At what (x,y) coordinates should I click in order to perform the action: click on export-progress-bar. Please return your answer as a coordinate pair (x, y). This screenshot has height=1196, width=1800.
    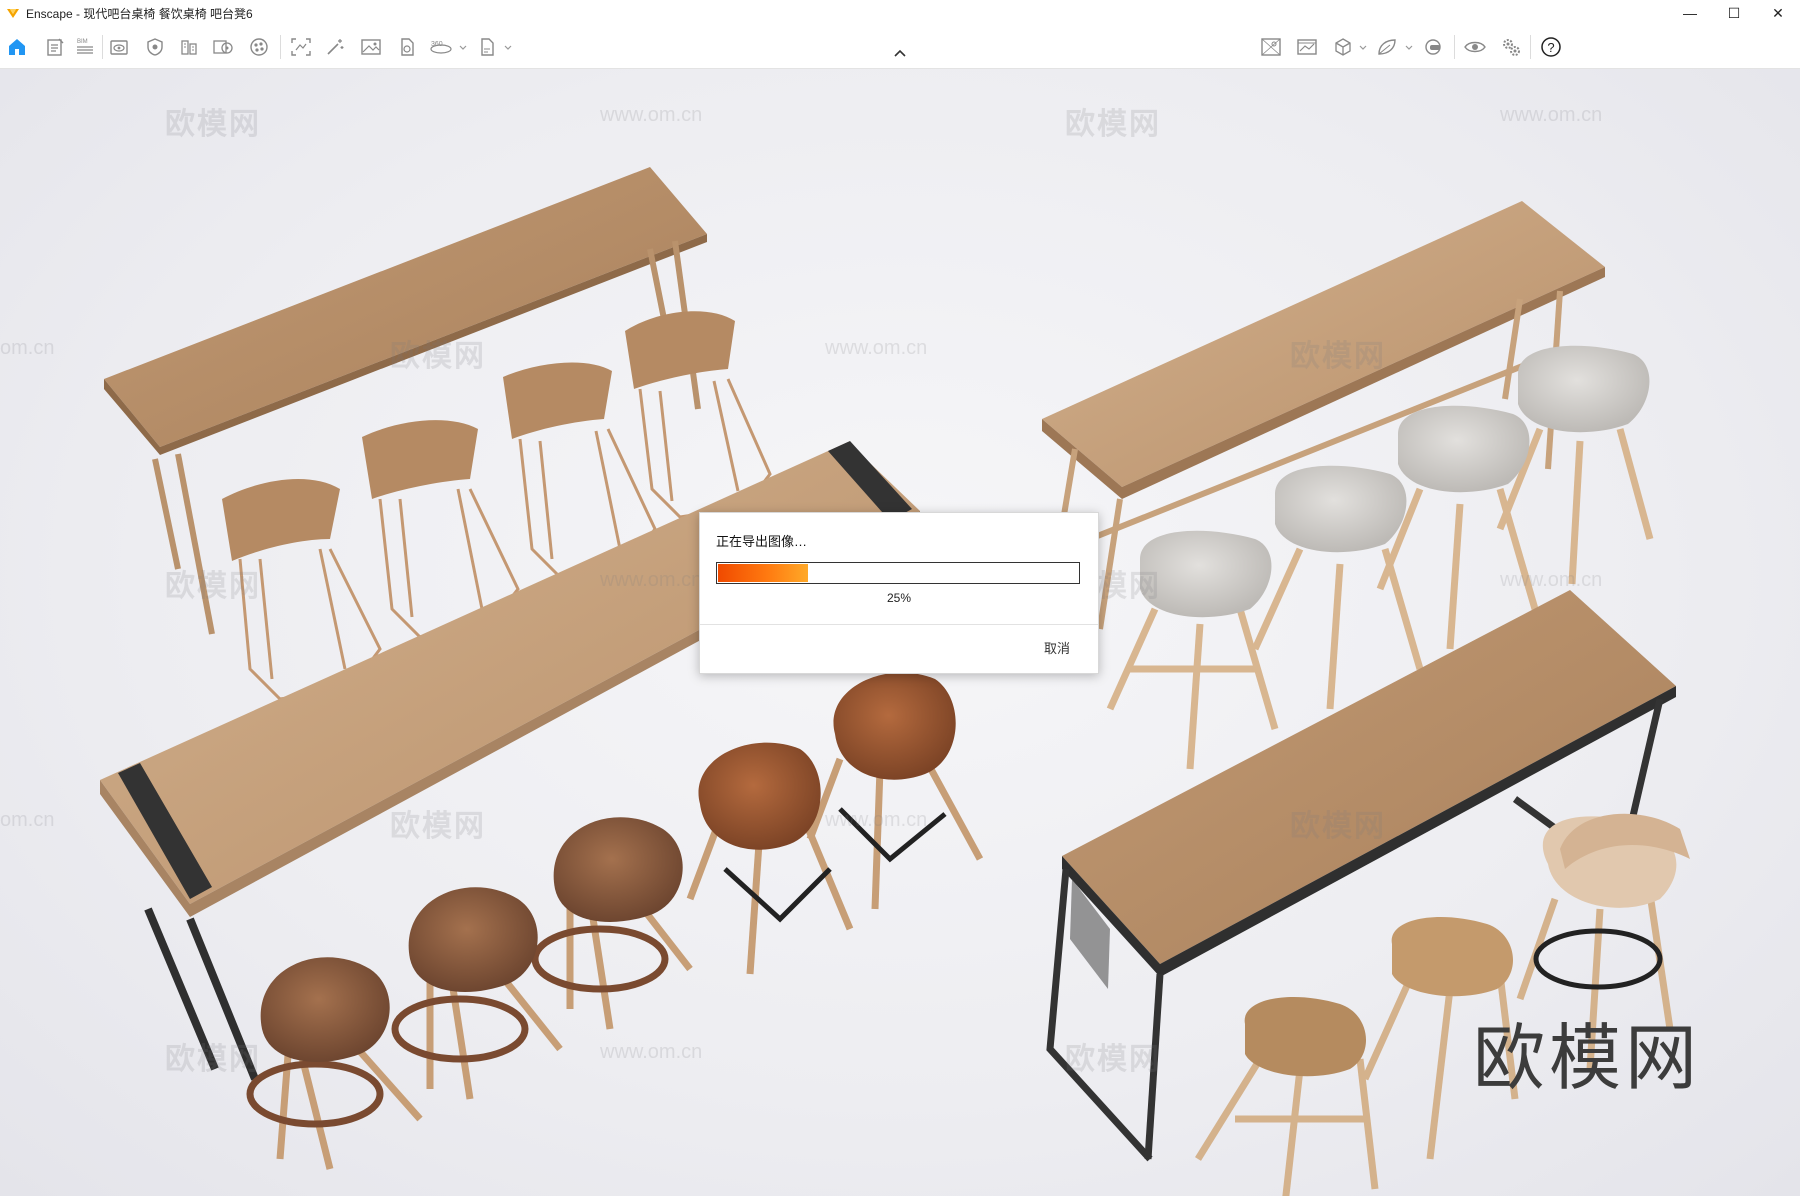
    Looking at the image, I should click on (898, 573).